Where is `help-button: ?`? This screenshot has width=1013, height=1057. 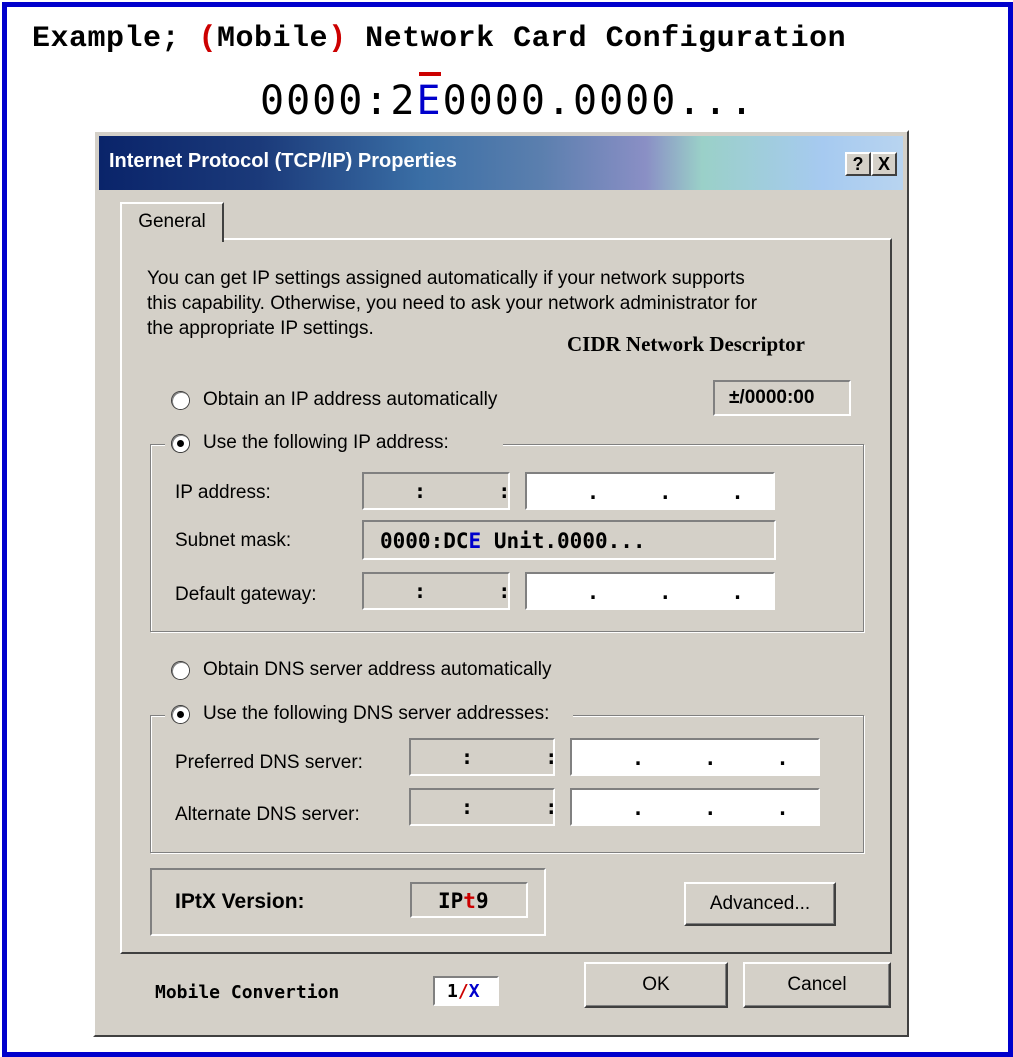
help-button: ? is located at coordinates (858, 164).